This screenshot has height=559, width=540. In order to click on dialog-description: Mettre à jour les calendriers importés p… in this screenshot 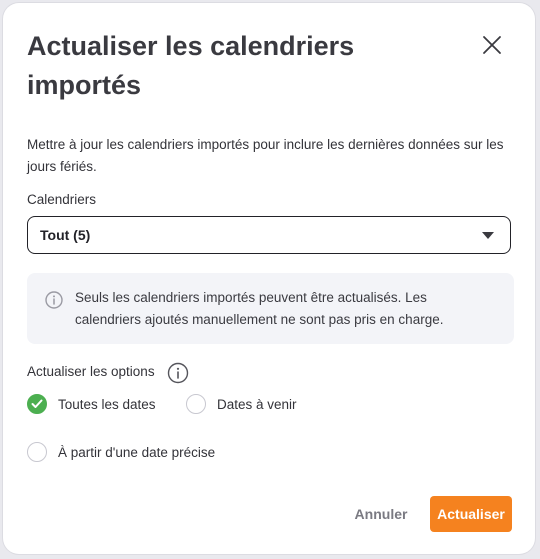, I will do `click(265, 155)`.